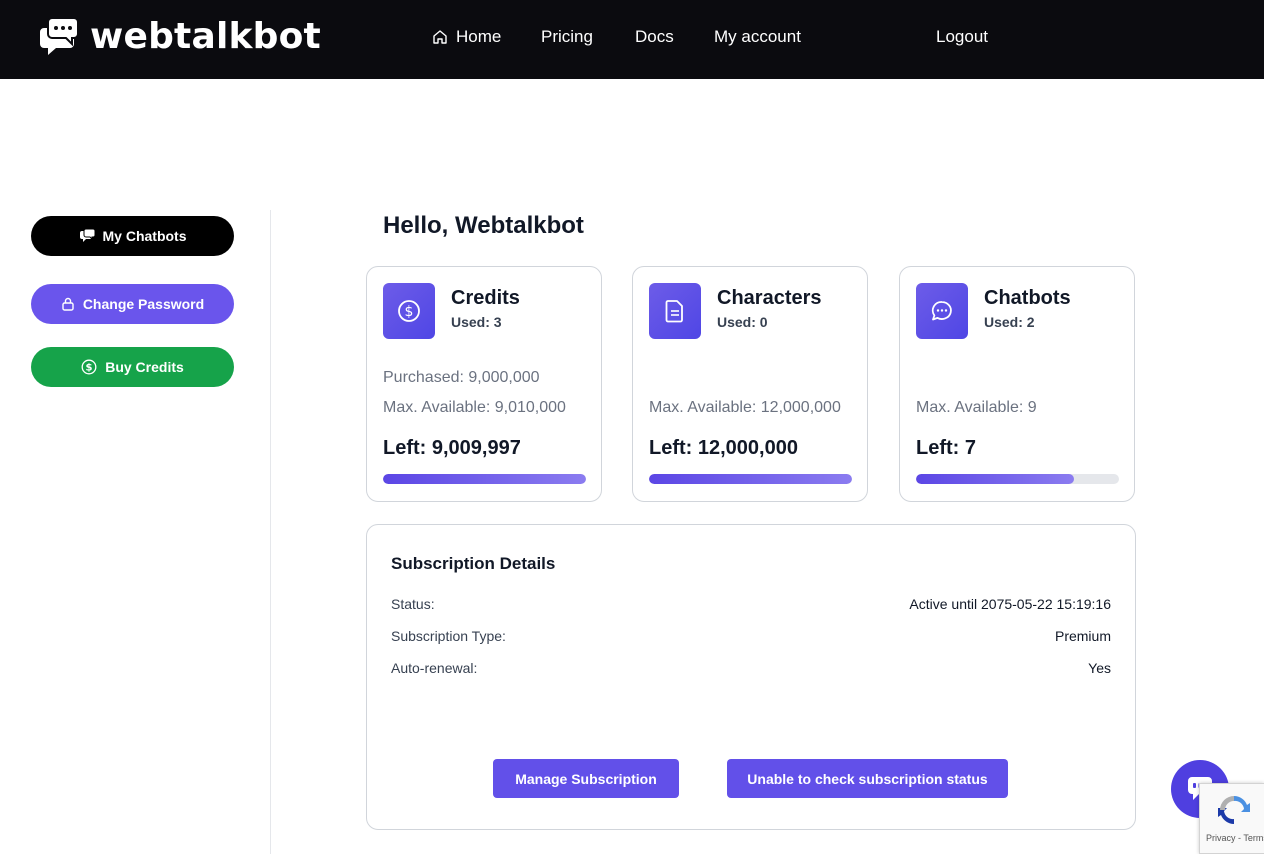  What do you see at coordinates (586, 778) in the screenshot?
I see `manage-subscription-button: Manage Subscription` at bounding box center [586, 778].